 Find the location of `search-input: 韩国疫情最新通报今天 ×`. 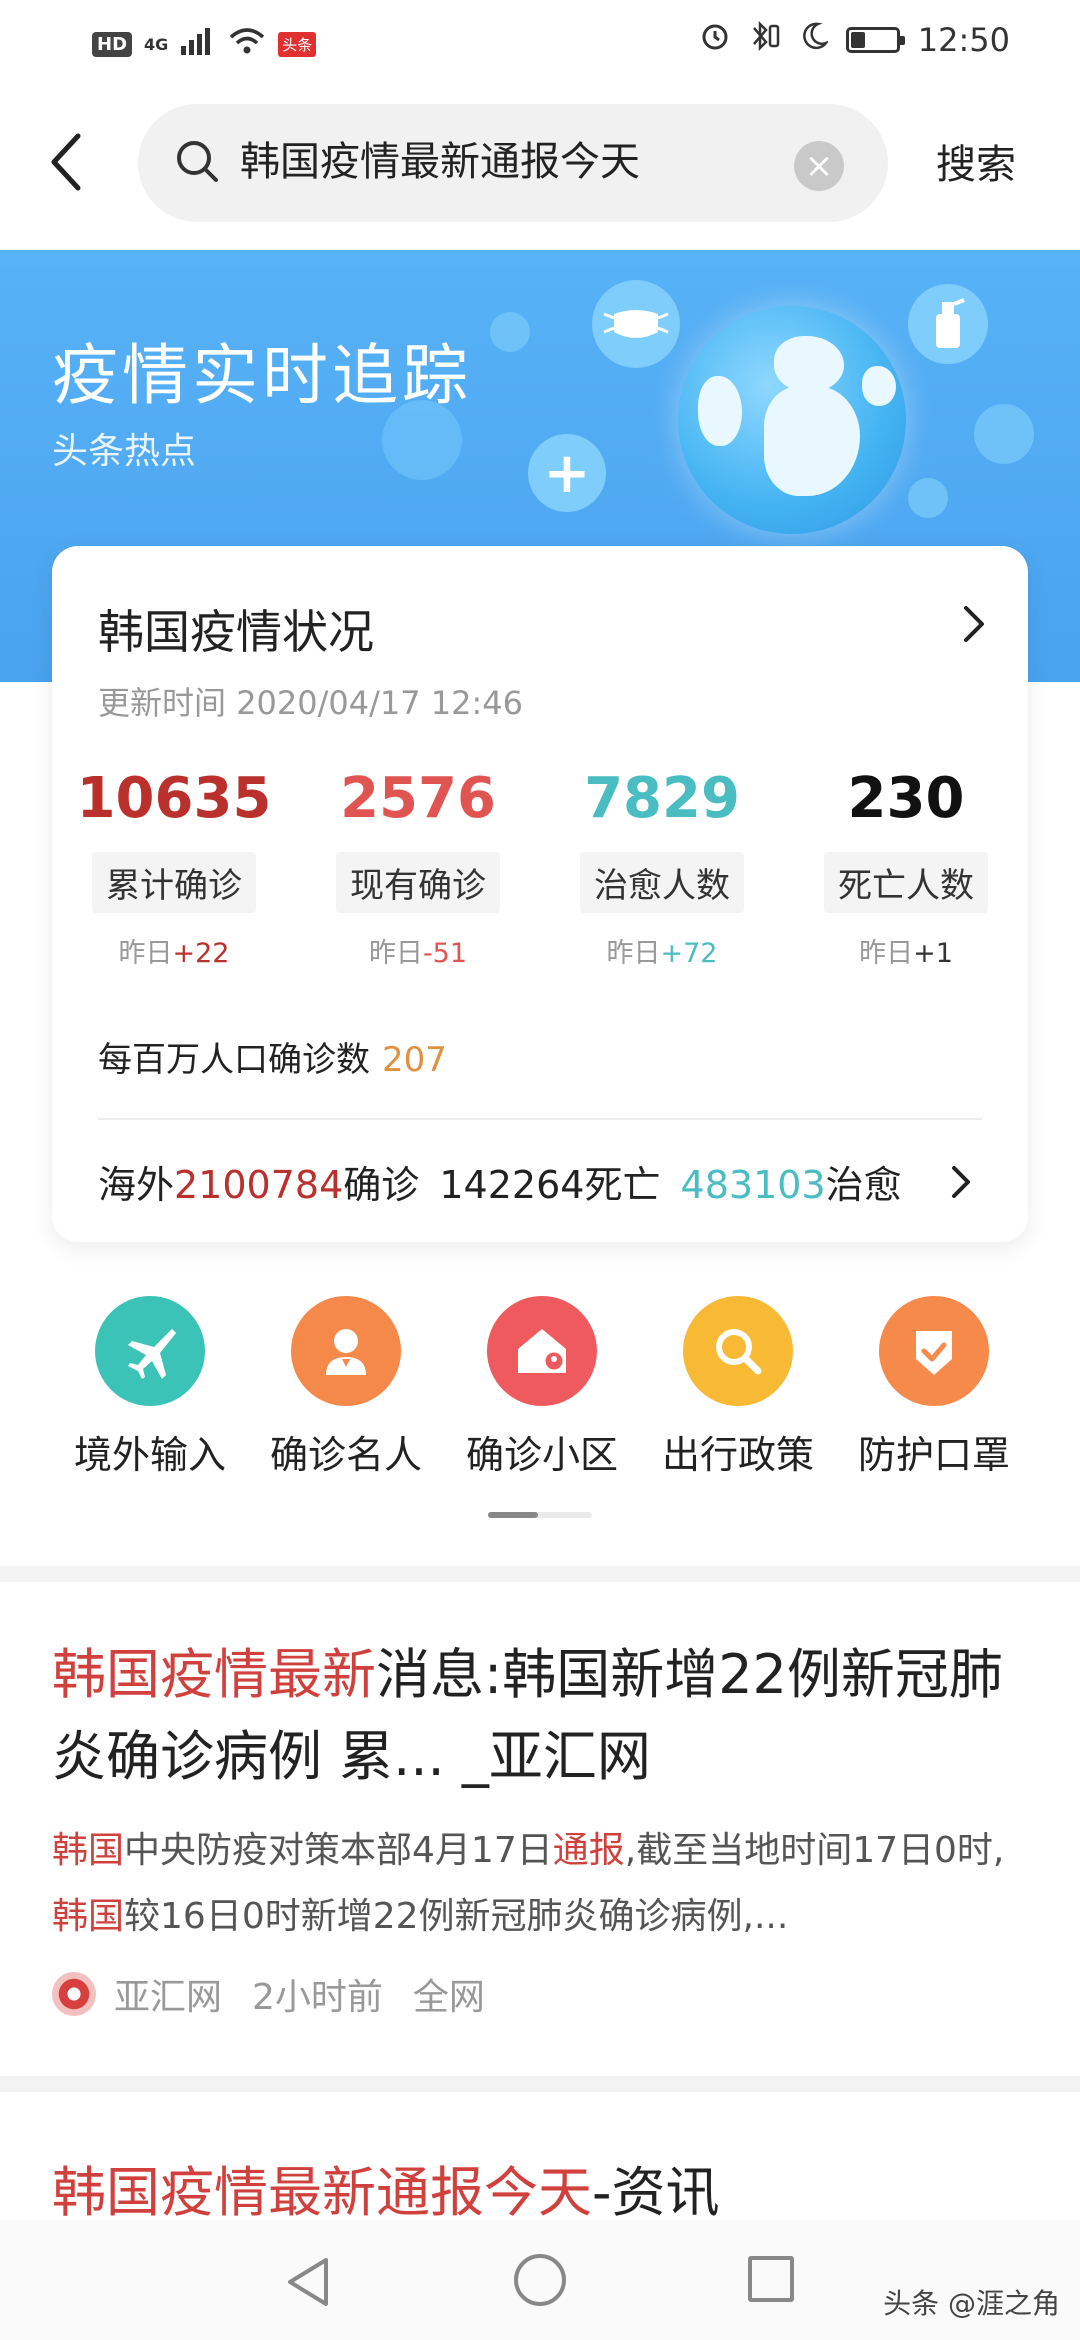

search-input: 韩国疫情最新通报今天 × is located at coordinates (513, 163).